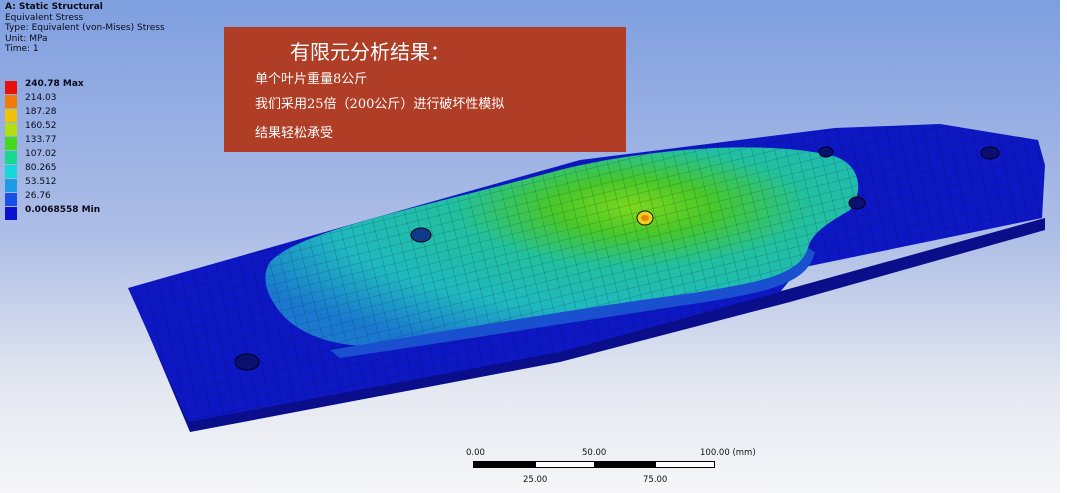  Describe the element at coordinates (311, 79) in the screenshot. I see `annotation-line-weight: 单个叶片重量8公斤` at that location.